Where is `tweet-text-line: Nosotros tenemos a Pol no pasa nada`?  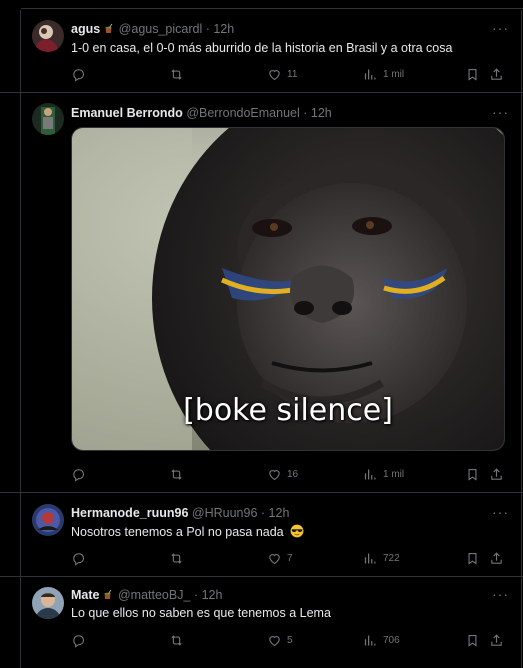 tweet-text-line: Nosotros tenemos a Pol no pasa nada is located at coordinates (187, 532).